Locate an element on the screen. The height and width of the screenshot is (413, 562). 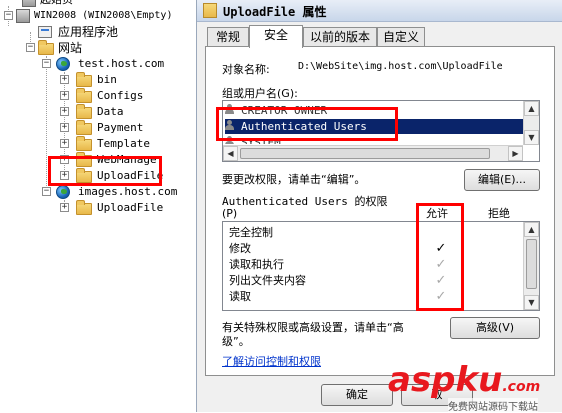
tree-item-label: bin is located at coordinates (107, 79).